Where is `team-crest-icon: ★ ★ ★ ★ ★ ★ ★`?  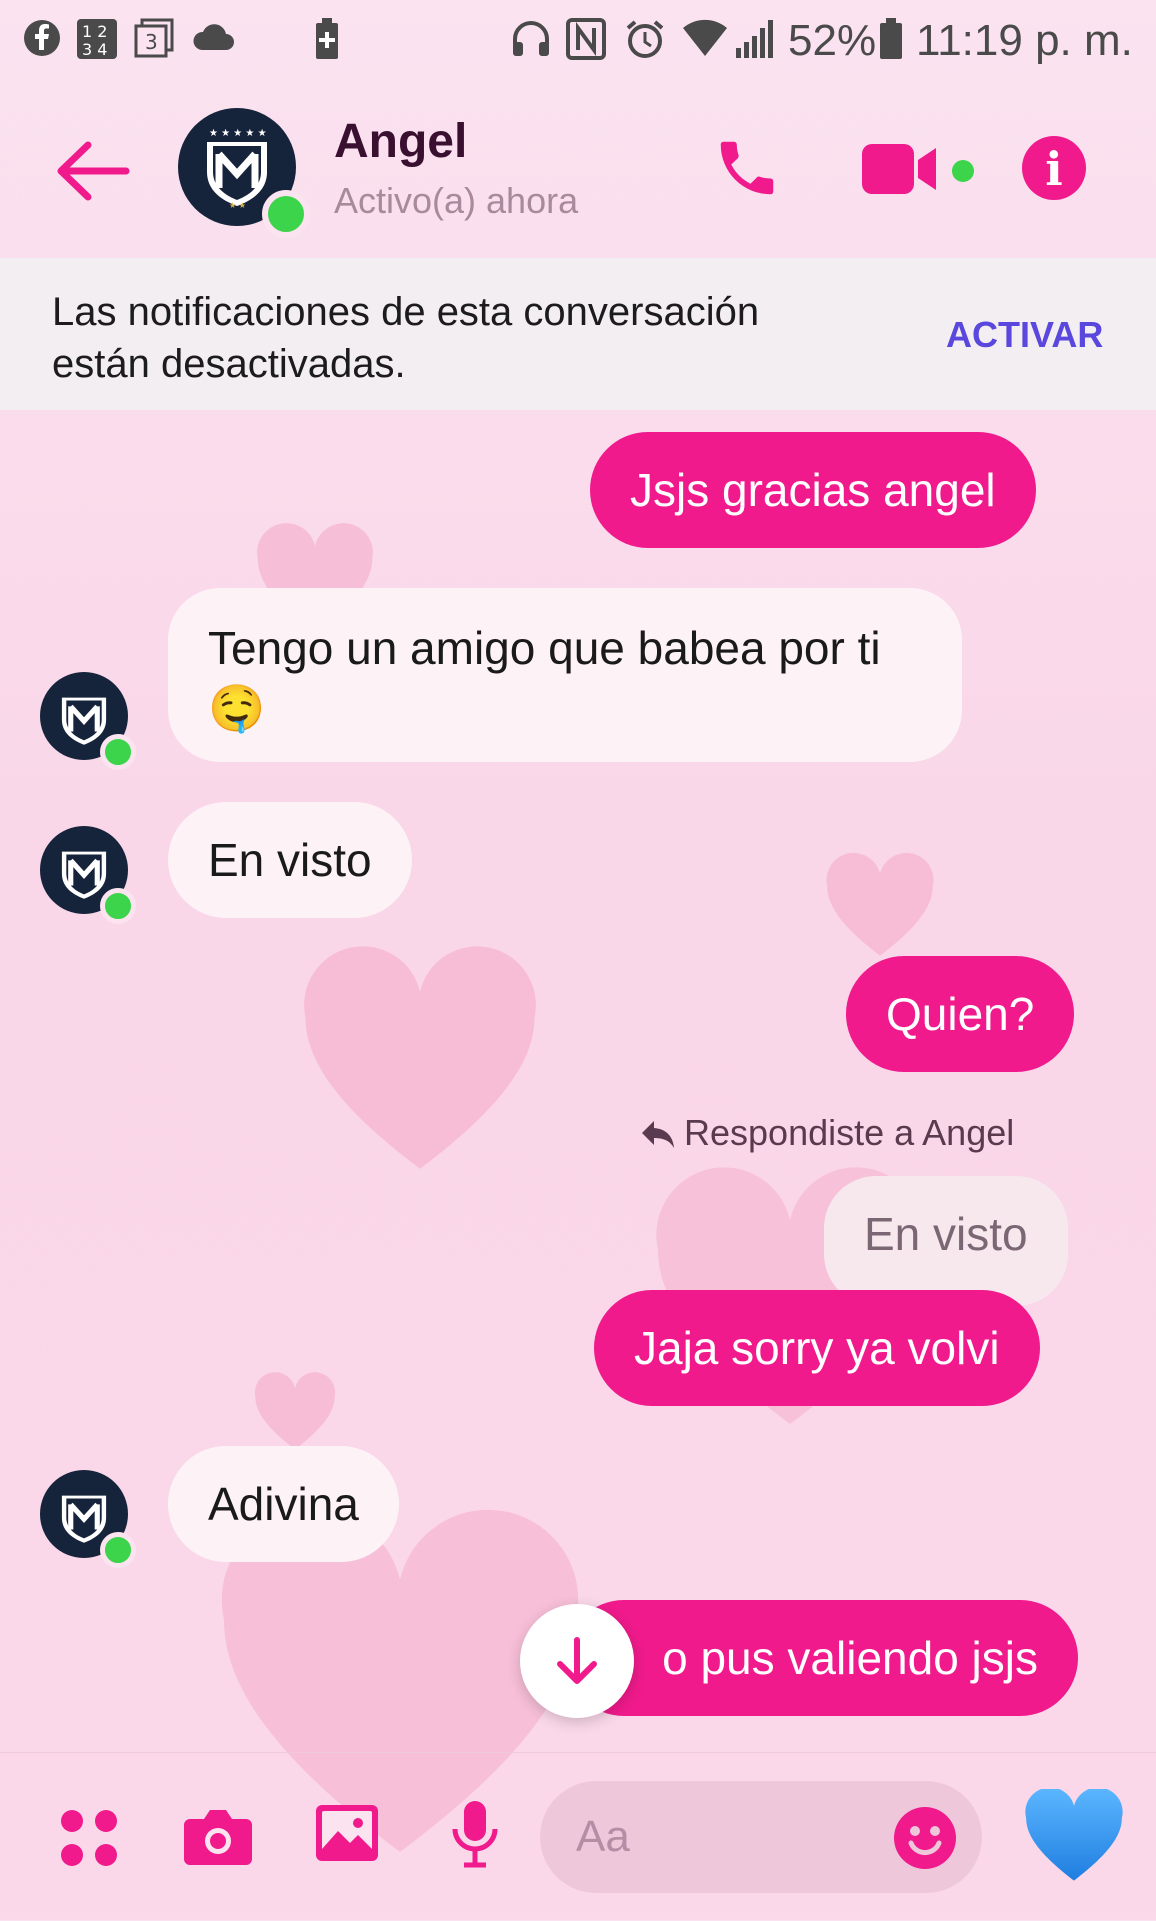
team-crest-icon: ★ ★ ★ ★ ★ ★ ★ is located at coordinates (237, 169).